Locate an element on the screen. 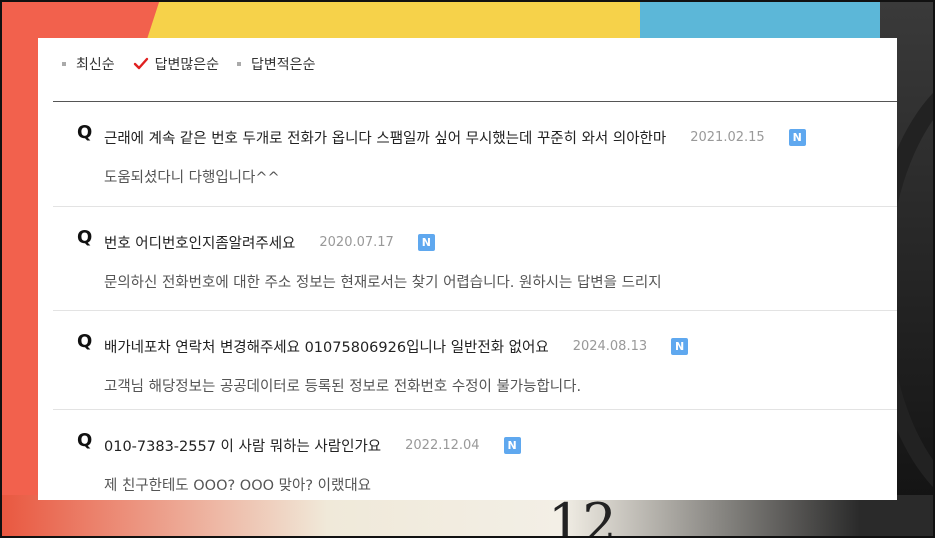 The width and height of the screenshot is (935, 538). question-title: 번호 어디번호인지좀알려주세요 is located at coordinates (199, 242).